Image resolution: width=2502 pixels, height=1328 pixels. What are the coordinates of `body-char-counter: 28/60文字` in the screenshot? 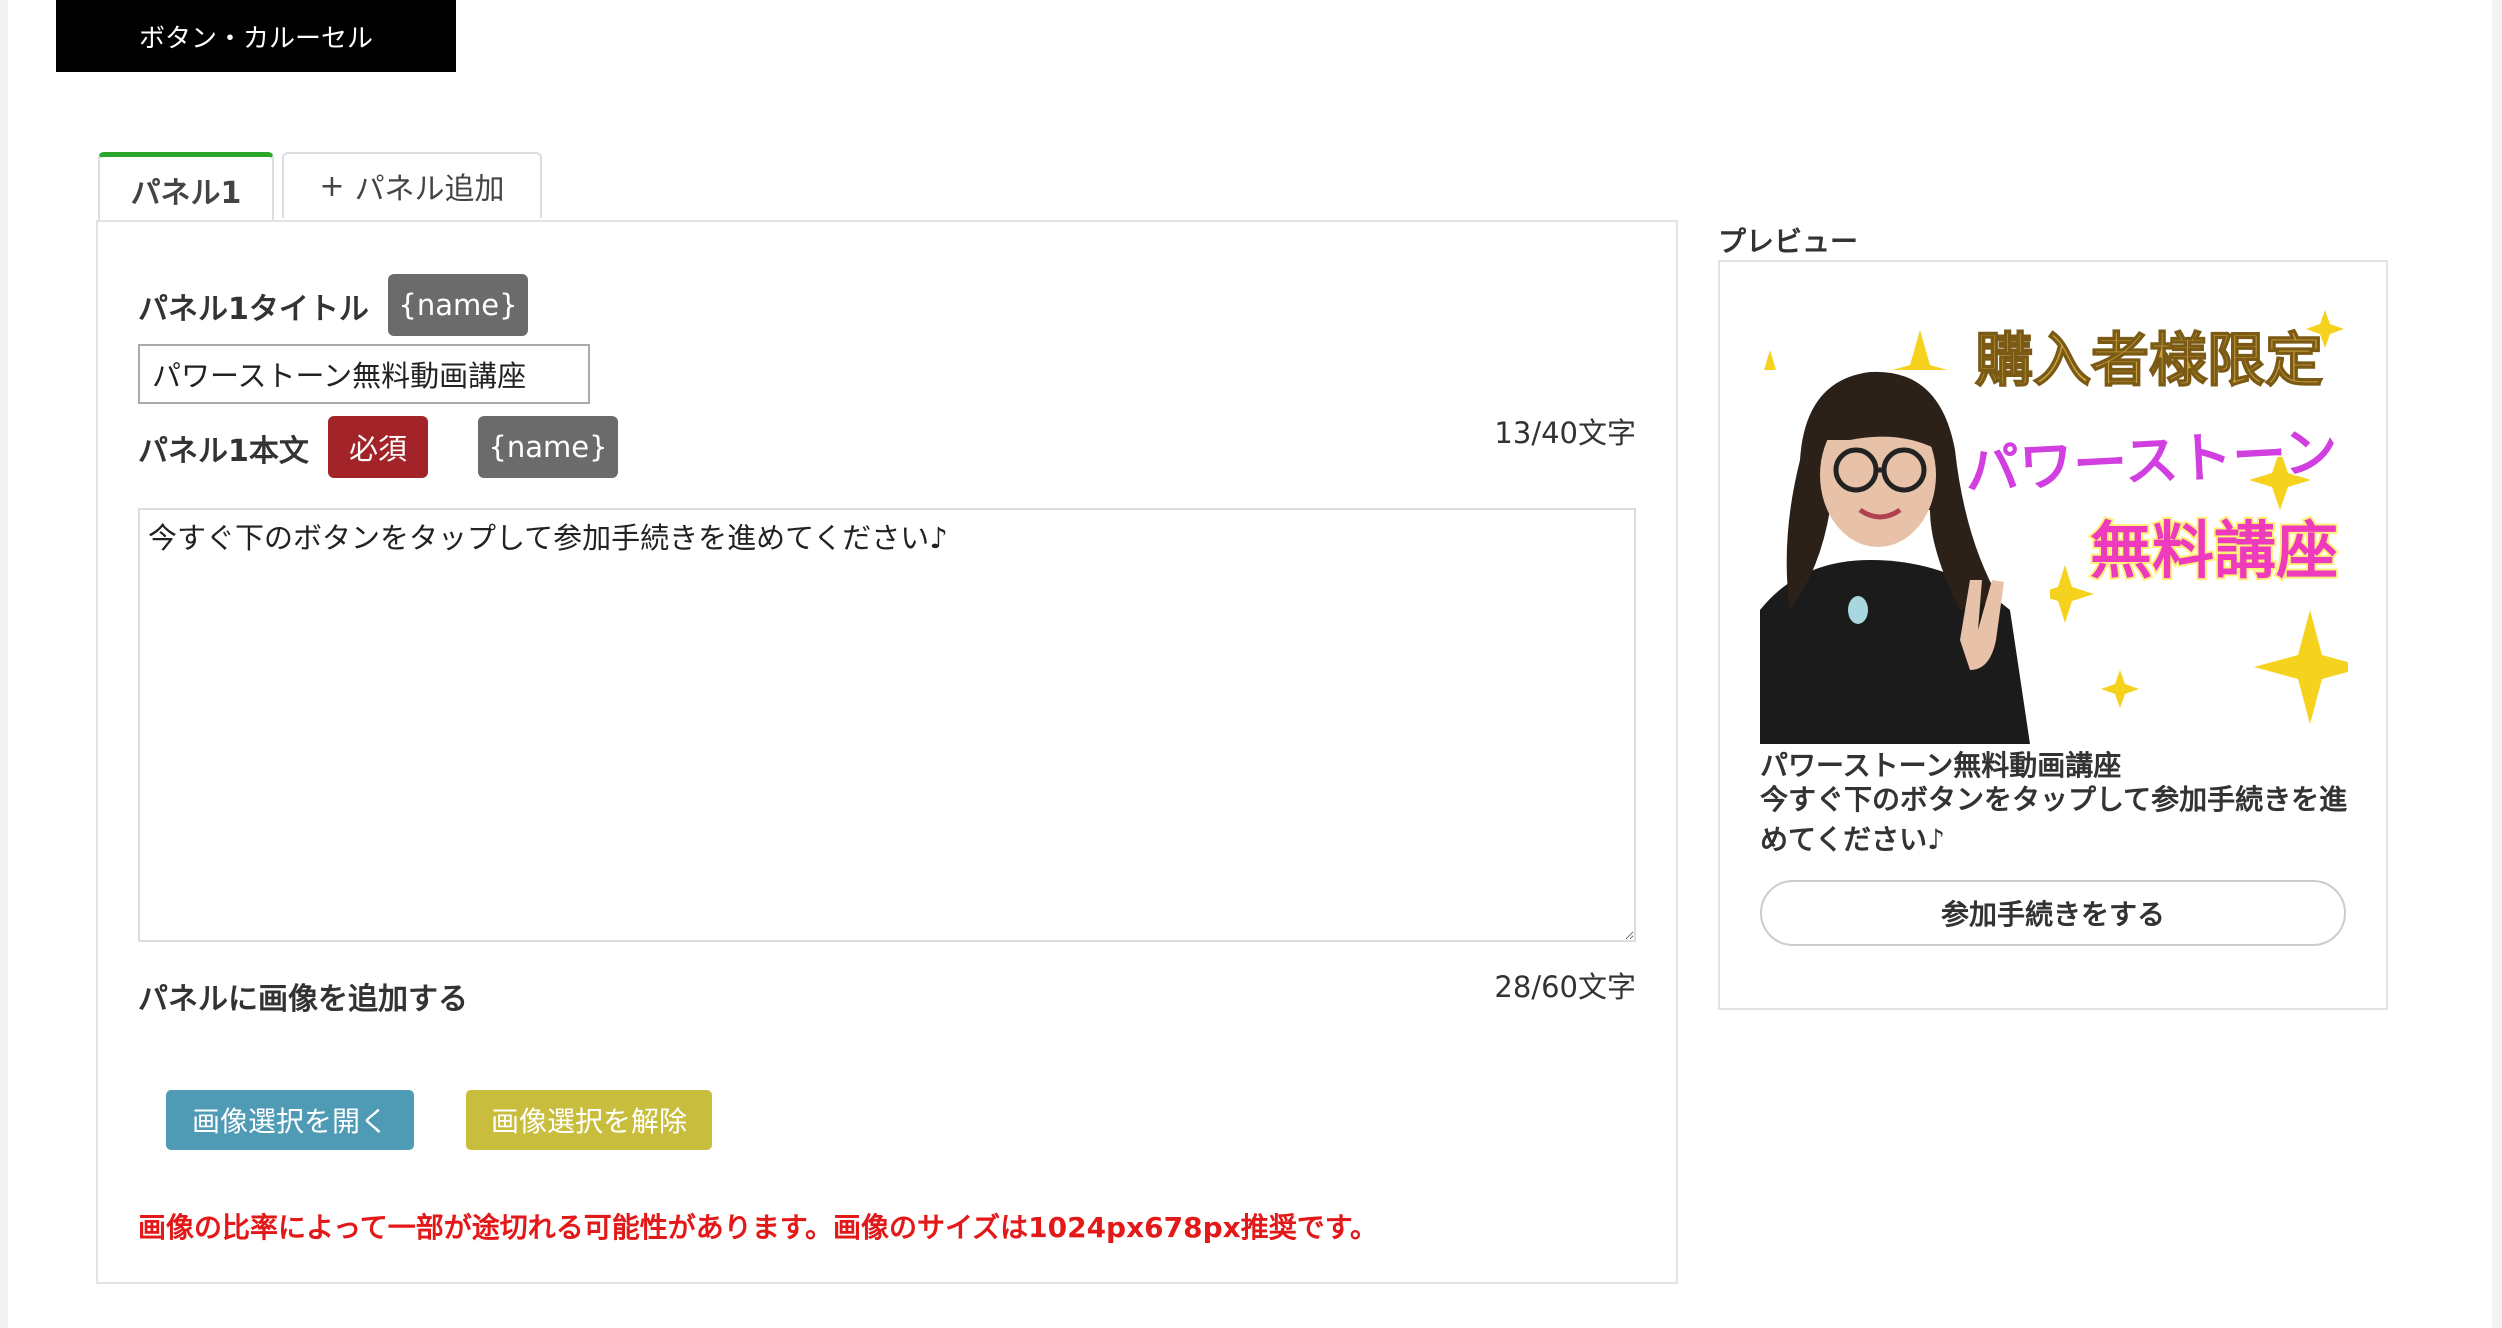 It's located at (1565, 987).